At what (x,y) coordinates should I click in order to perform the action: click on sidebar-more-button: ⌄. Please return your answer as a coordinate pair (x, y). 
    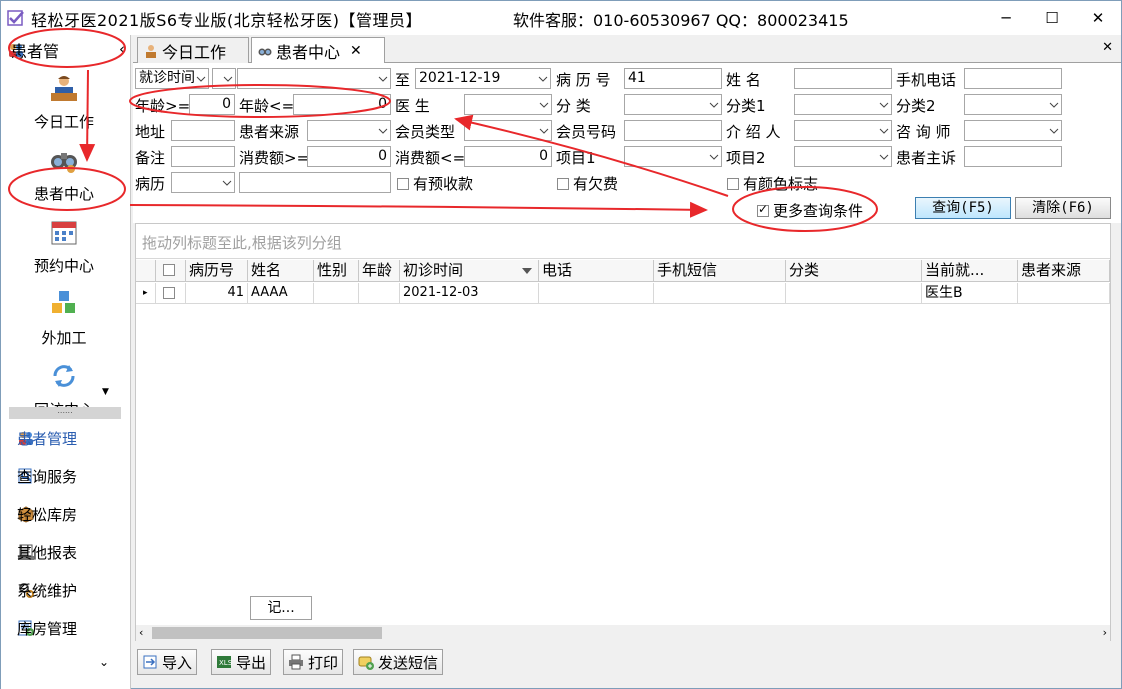
    Looking at the image, I should click on (104, 662).